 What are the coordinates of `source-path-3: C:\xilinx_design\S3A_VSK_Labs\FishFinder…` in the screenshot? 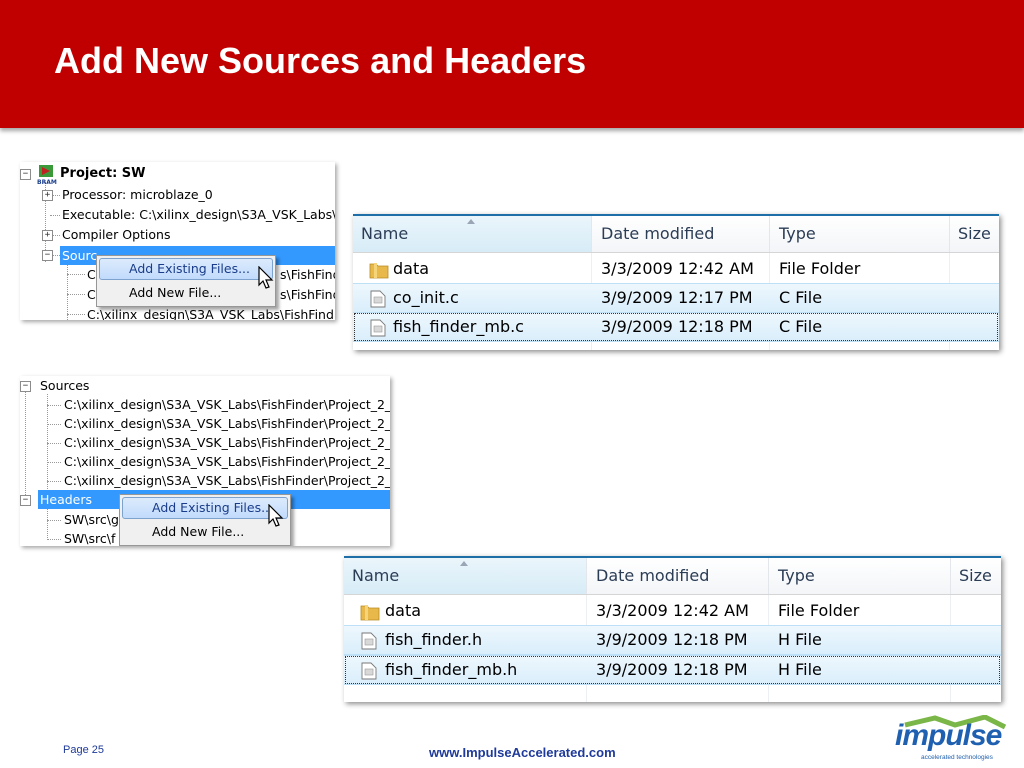 It's located at (227, 442).